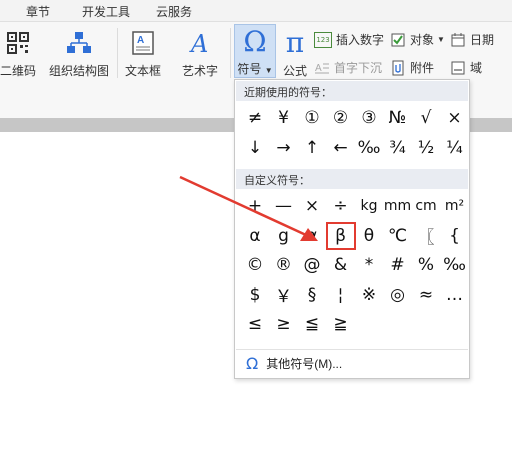 This screenshot has height=462, width=512. Describe the element at coordinates (398, 68) in the screenshot. I see `paperclip-icon` at that location.